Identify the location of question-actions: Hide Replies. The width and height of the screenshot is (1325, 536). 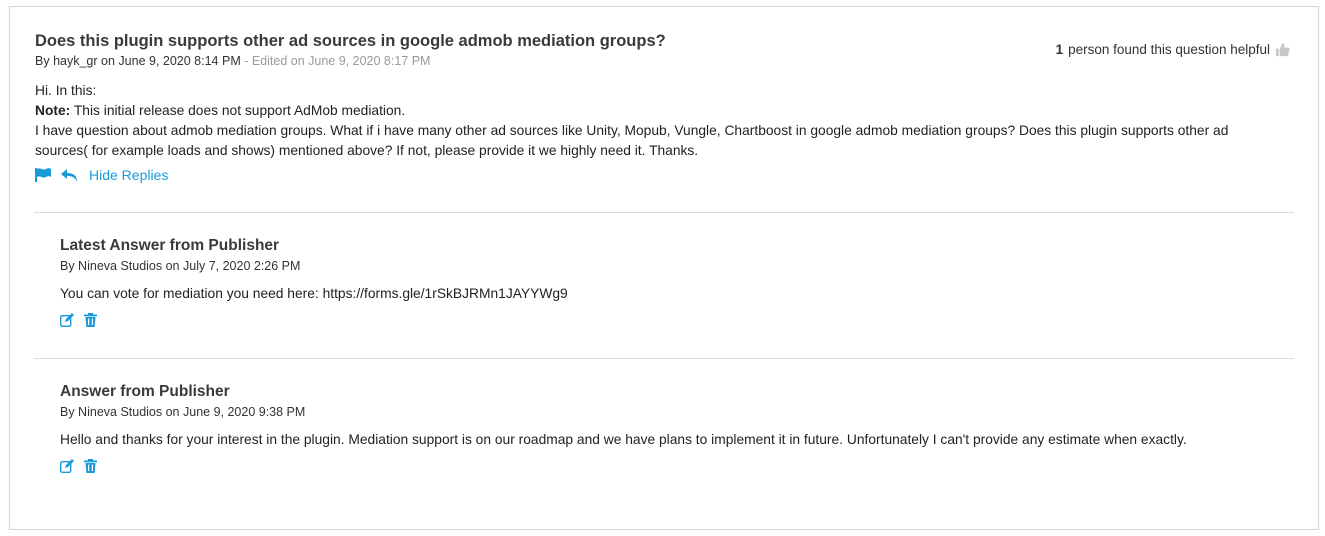
(101, 175).